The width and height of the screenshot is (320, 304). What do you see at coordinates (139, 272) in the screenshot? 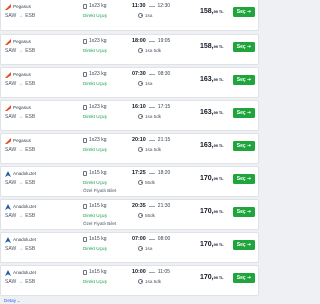
I see `departure-time: 10:00` at bounding box center [139, 272].